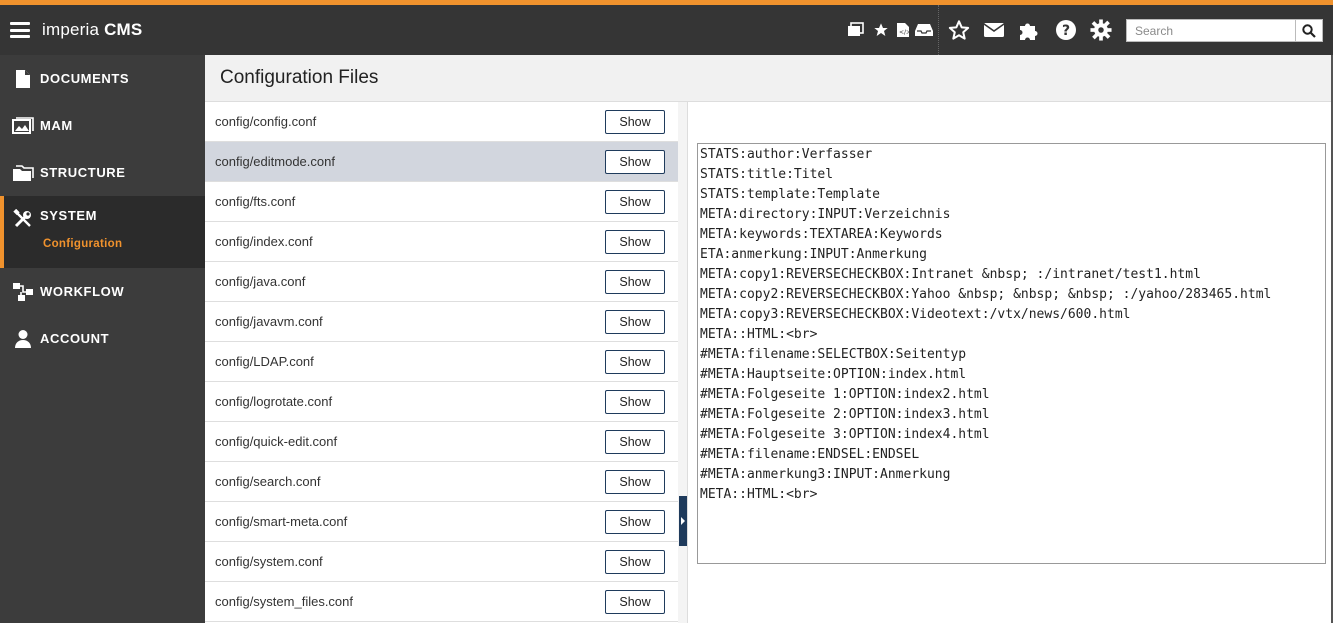 Image resolution: width=1333 pixels, height=623 pixels. I want to click on app-logo: imperia CMS, so click(92, 30).